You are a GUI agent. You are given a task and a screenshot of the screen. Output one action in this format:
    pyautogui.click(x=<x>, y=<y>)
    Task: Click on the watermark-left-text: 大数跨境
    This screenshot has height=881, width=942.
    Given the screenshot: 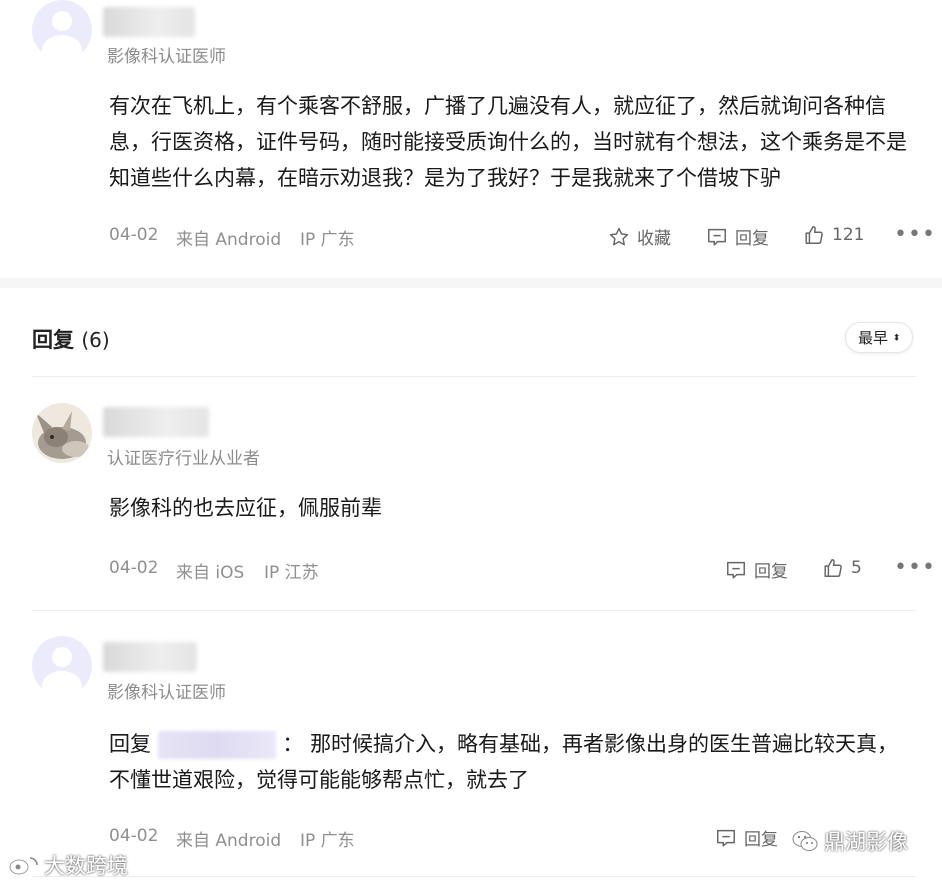 What is the action you would take?
    pyautogui.click(x=86, y=866)
    